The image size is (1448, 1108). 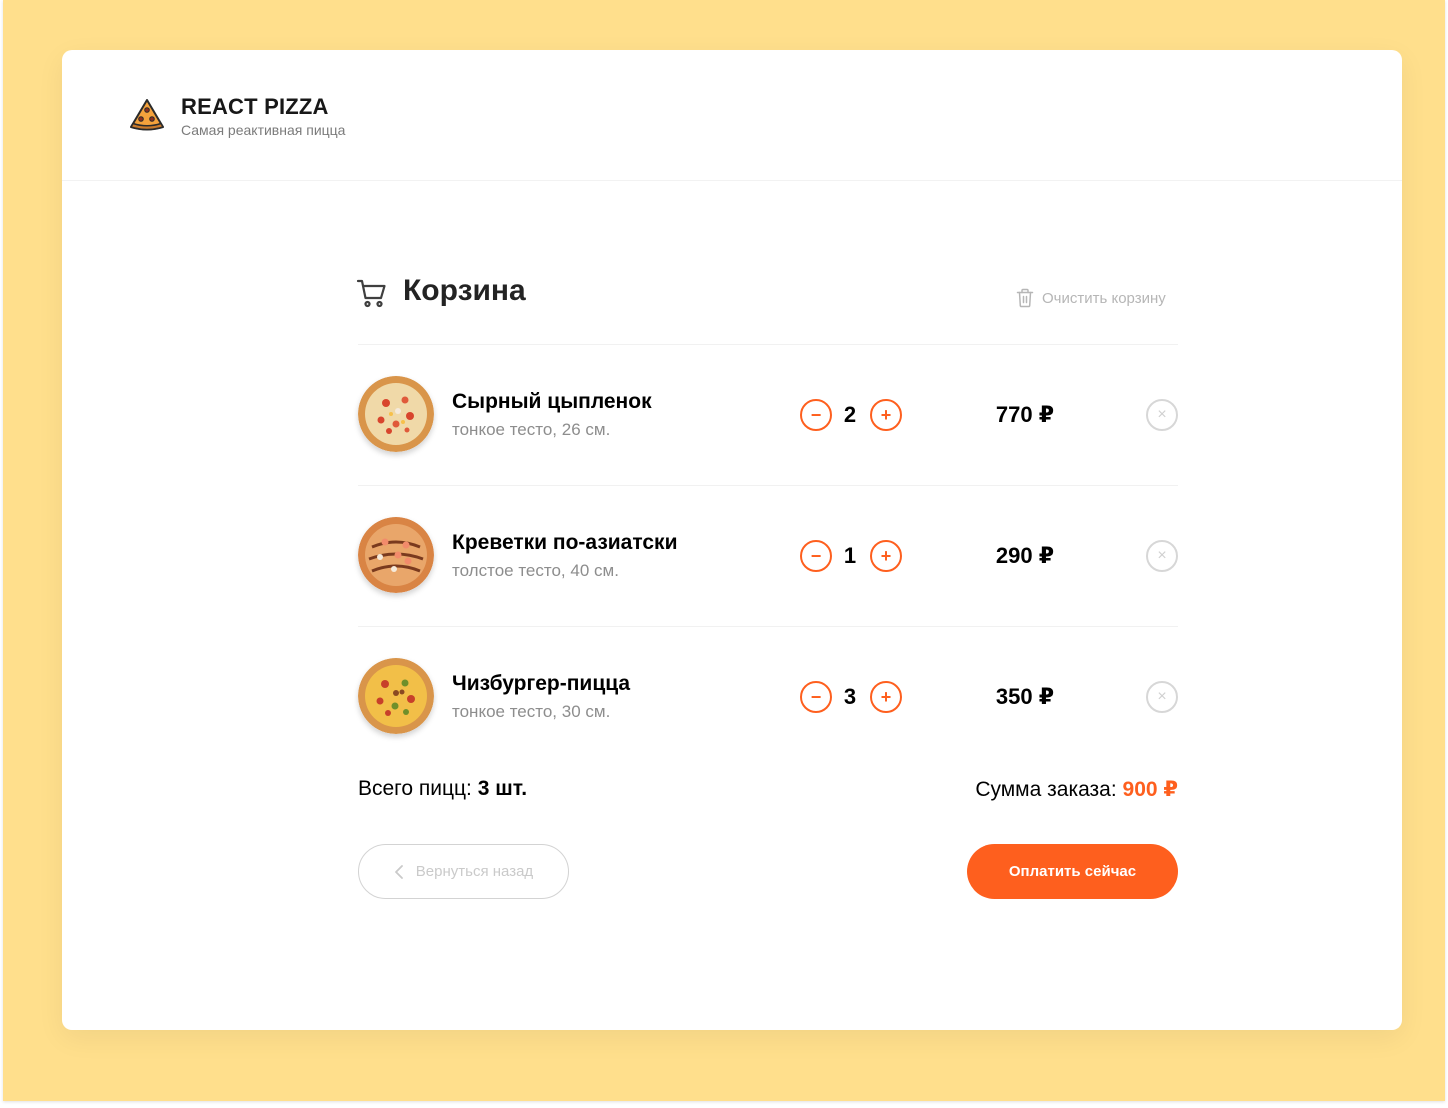 I want to click on pay-now-button: Оплатить сейчас, so click(x=1072, y=871).